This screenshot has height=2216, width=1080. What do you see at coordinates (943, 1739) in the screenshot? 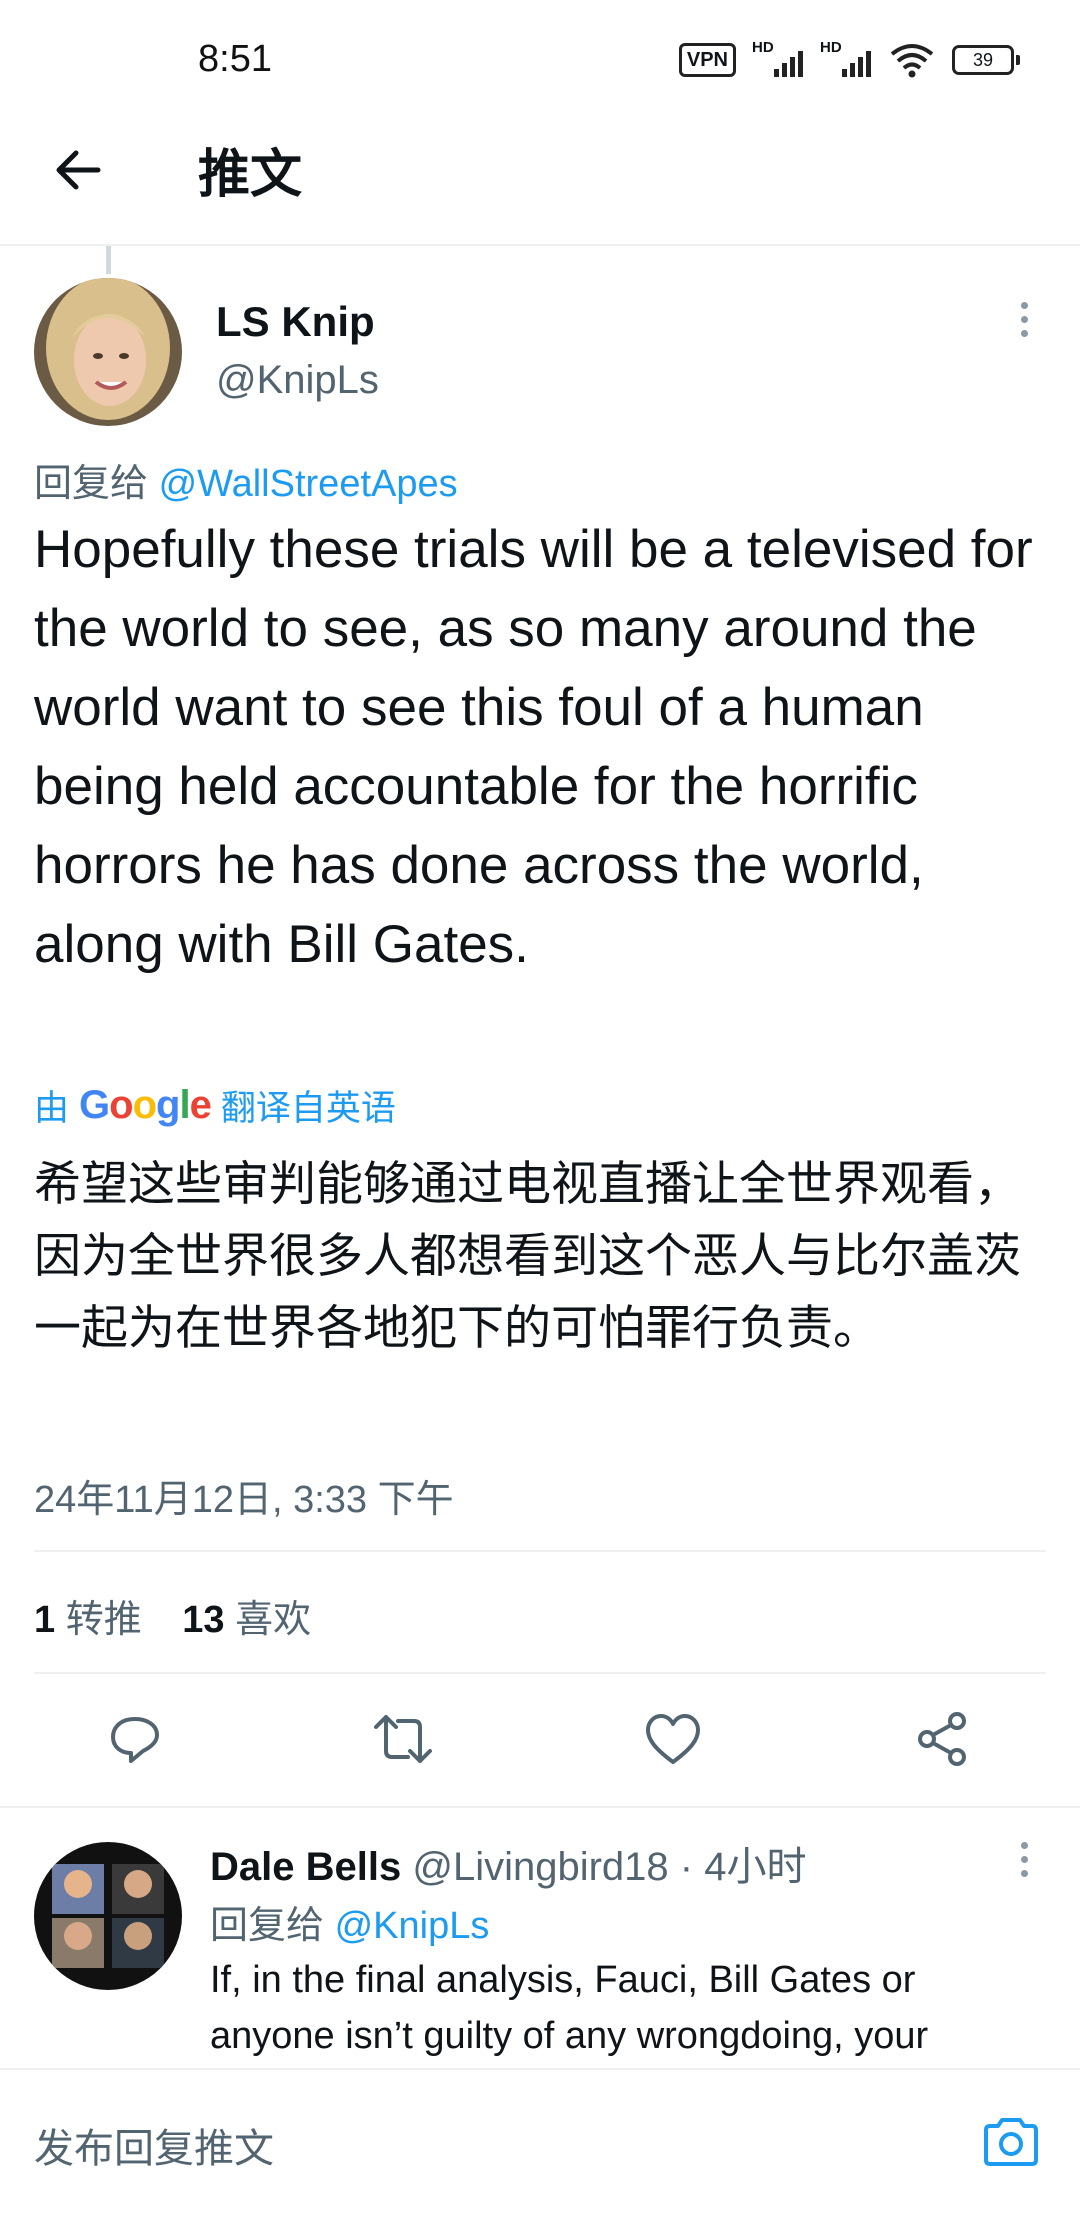
I see `share-icon` at bounding box center [943, 1739].